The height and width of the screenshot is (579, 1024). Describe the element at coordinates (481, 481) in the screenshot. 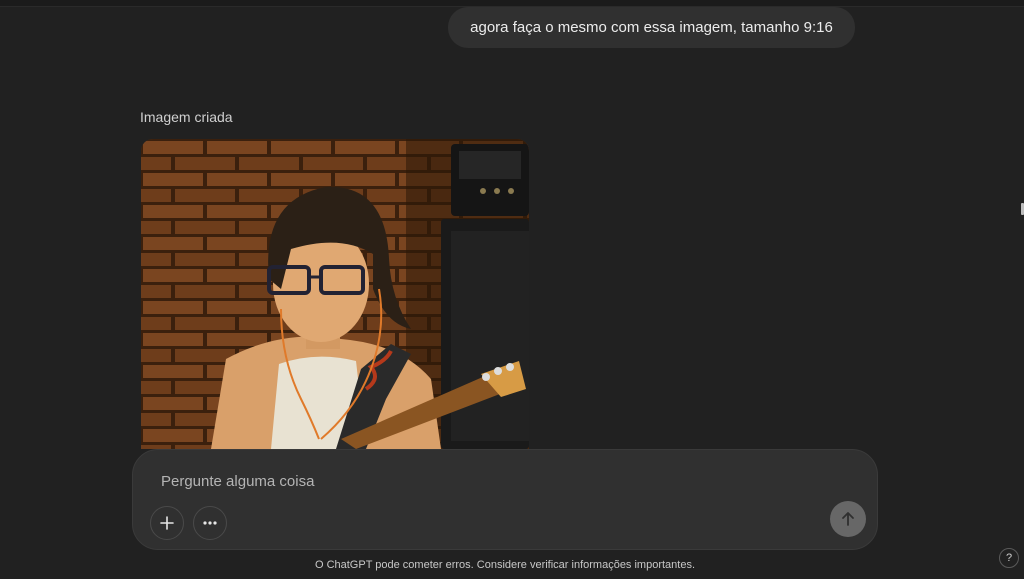

I see `prompt-input` at that location.